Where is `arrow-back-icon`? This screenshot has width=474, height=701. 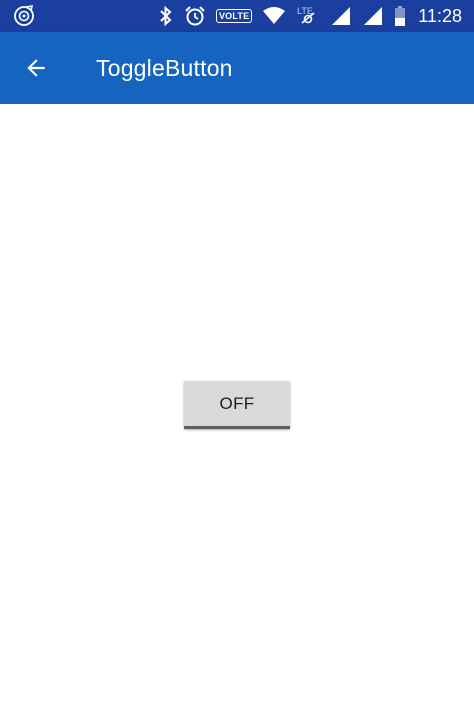 arrow-back-icon is located at coordinates (36, 68).